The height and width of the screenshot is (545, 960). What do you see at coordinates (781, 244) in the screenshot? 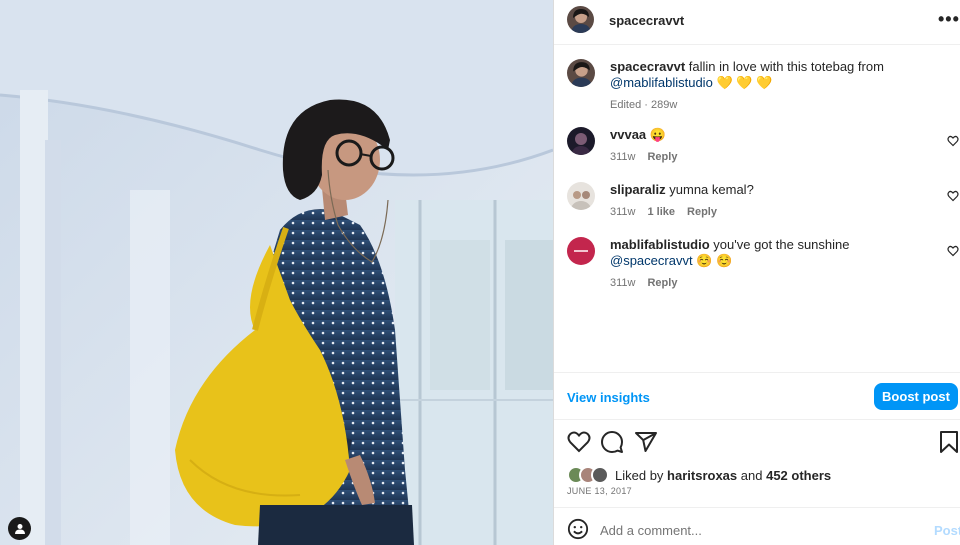
I see `comment-text: you've got the sunshine` at bounding box center [781, 244].